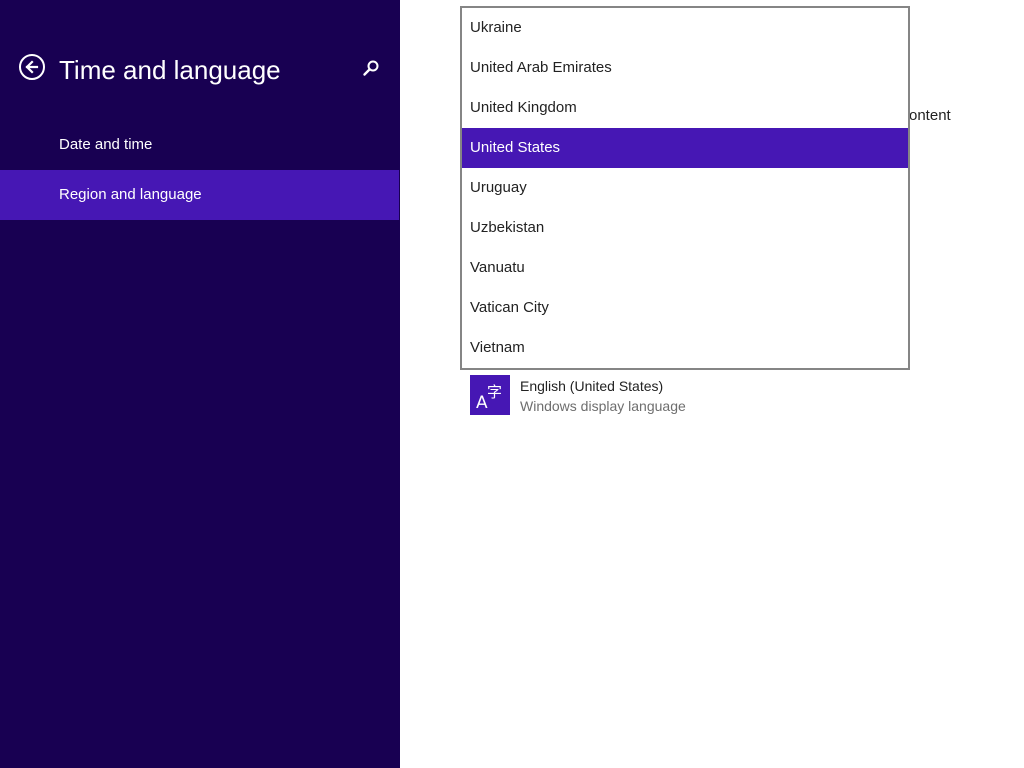 The height and width of the screenshot is (768, 1024). I want to click on language-description: Windows display language, so click(603, 406).